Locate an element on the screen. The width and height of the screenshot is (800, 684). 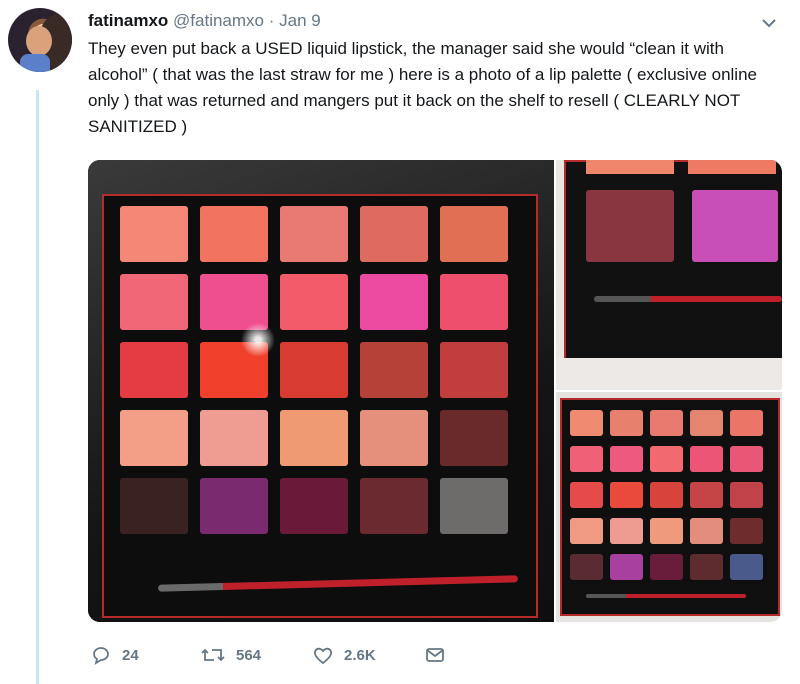
closeup-surface is located at coordinates (669, 374).